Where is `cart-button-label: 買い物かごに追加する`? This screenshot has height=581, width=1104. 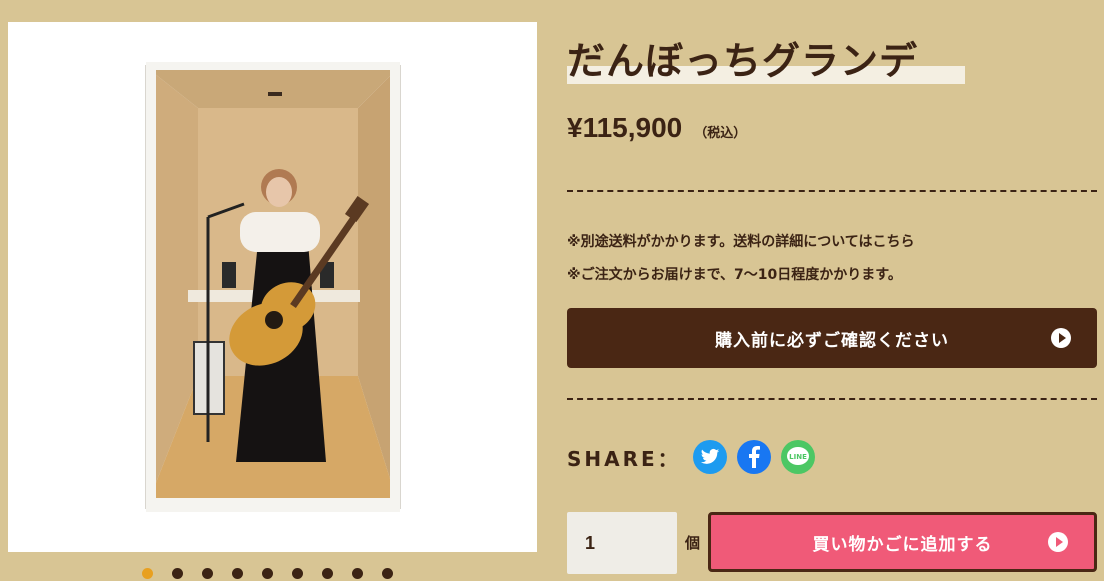
cart-button-label: 買い物かごに追加する is located at coordinates (902, 544).